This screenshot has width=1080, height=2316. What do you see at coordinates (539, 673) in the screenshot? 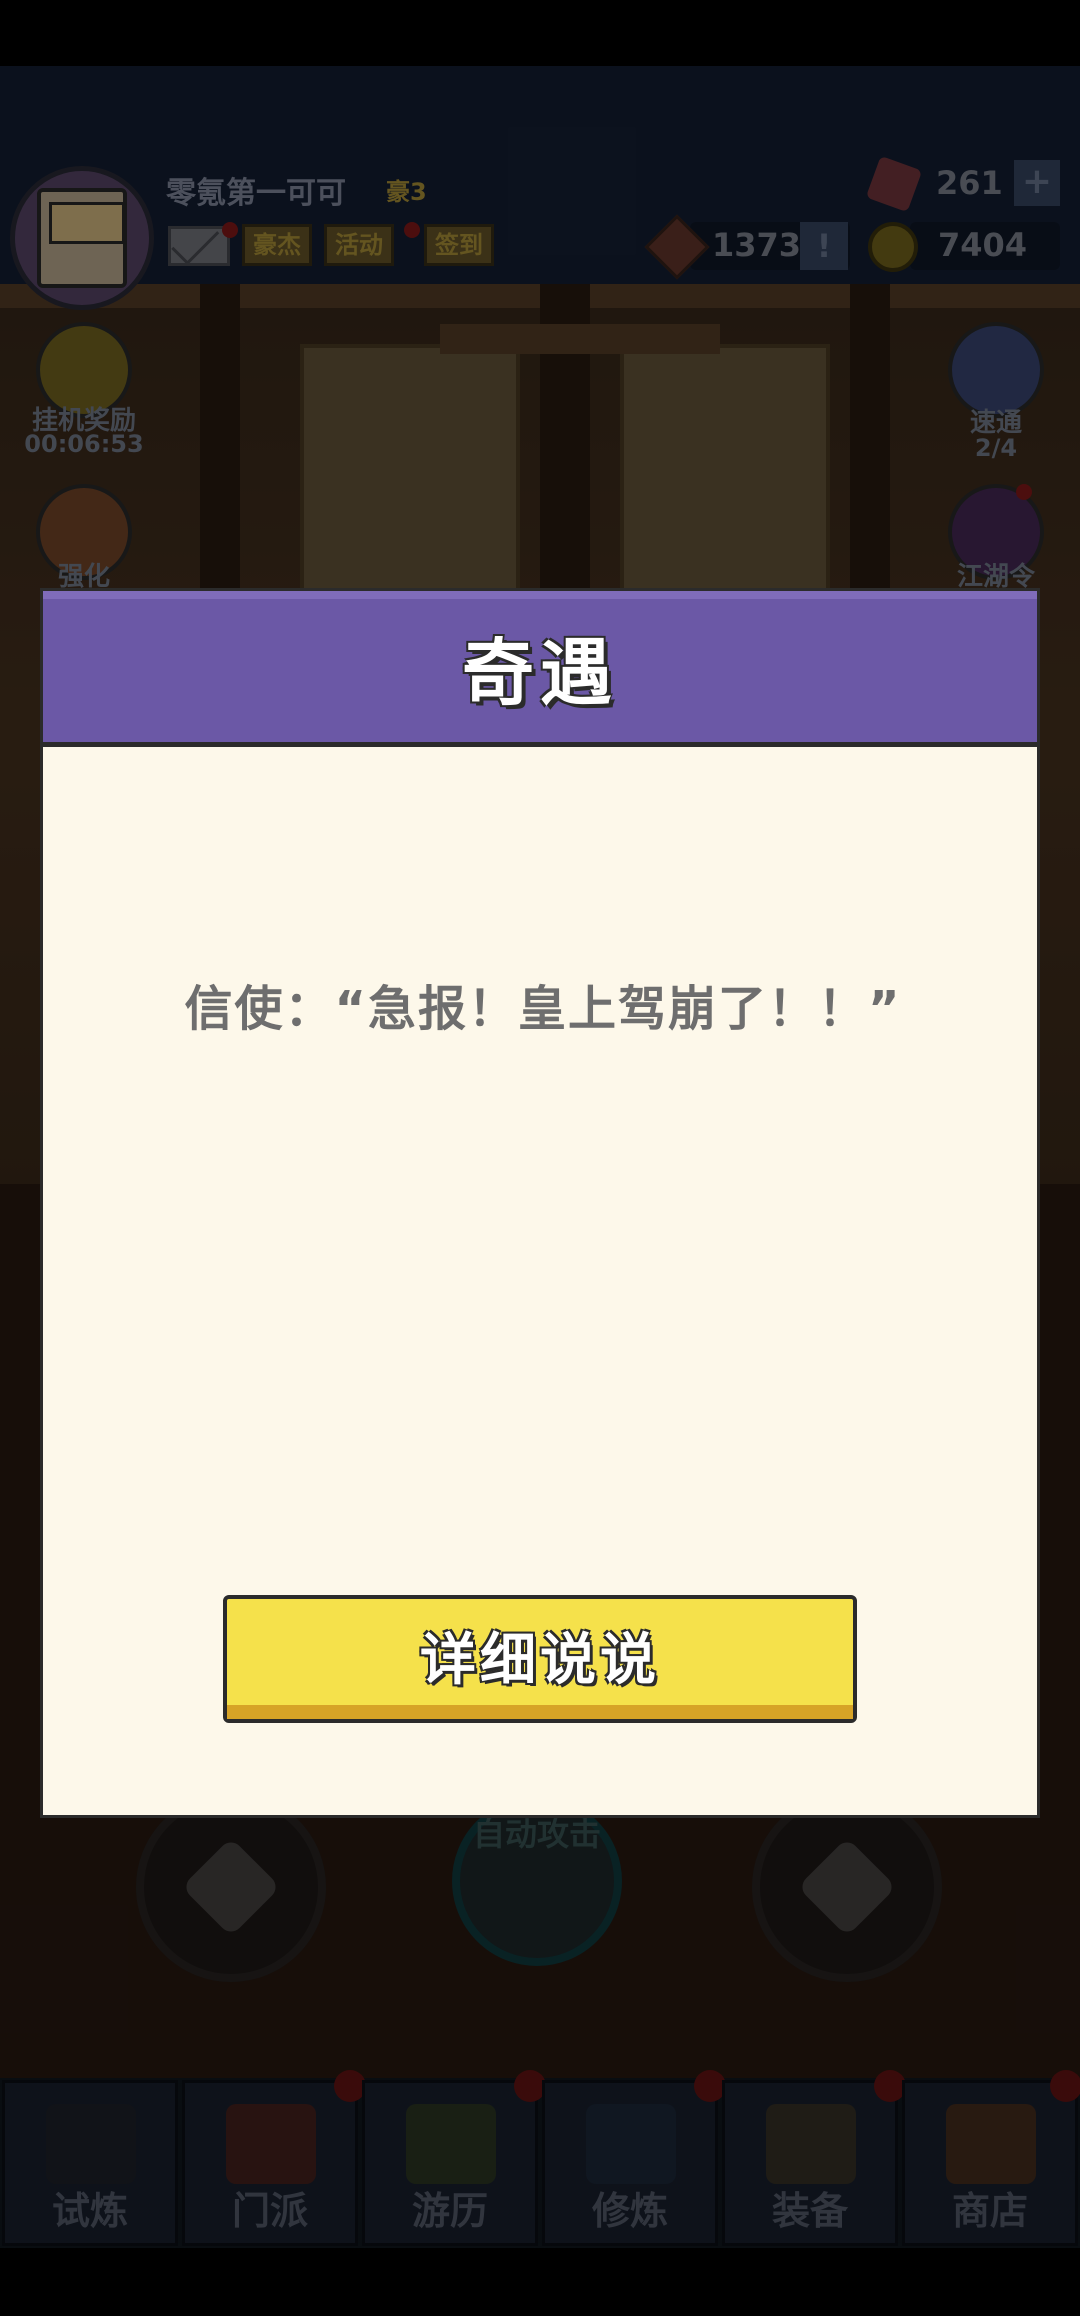
I see `dialog-title: 奇遇` at bounding box center [539, 673].